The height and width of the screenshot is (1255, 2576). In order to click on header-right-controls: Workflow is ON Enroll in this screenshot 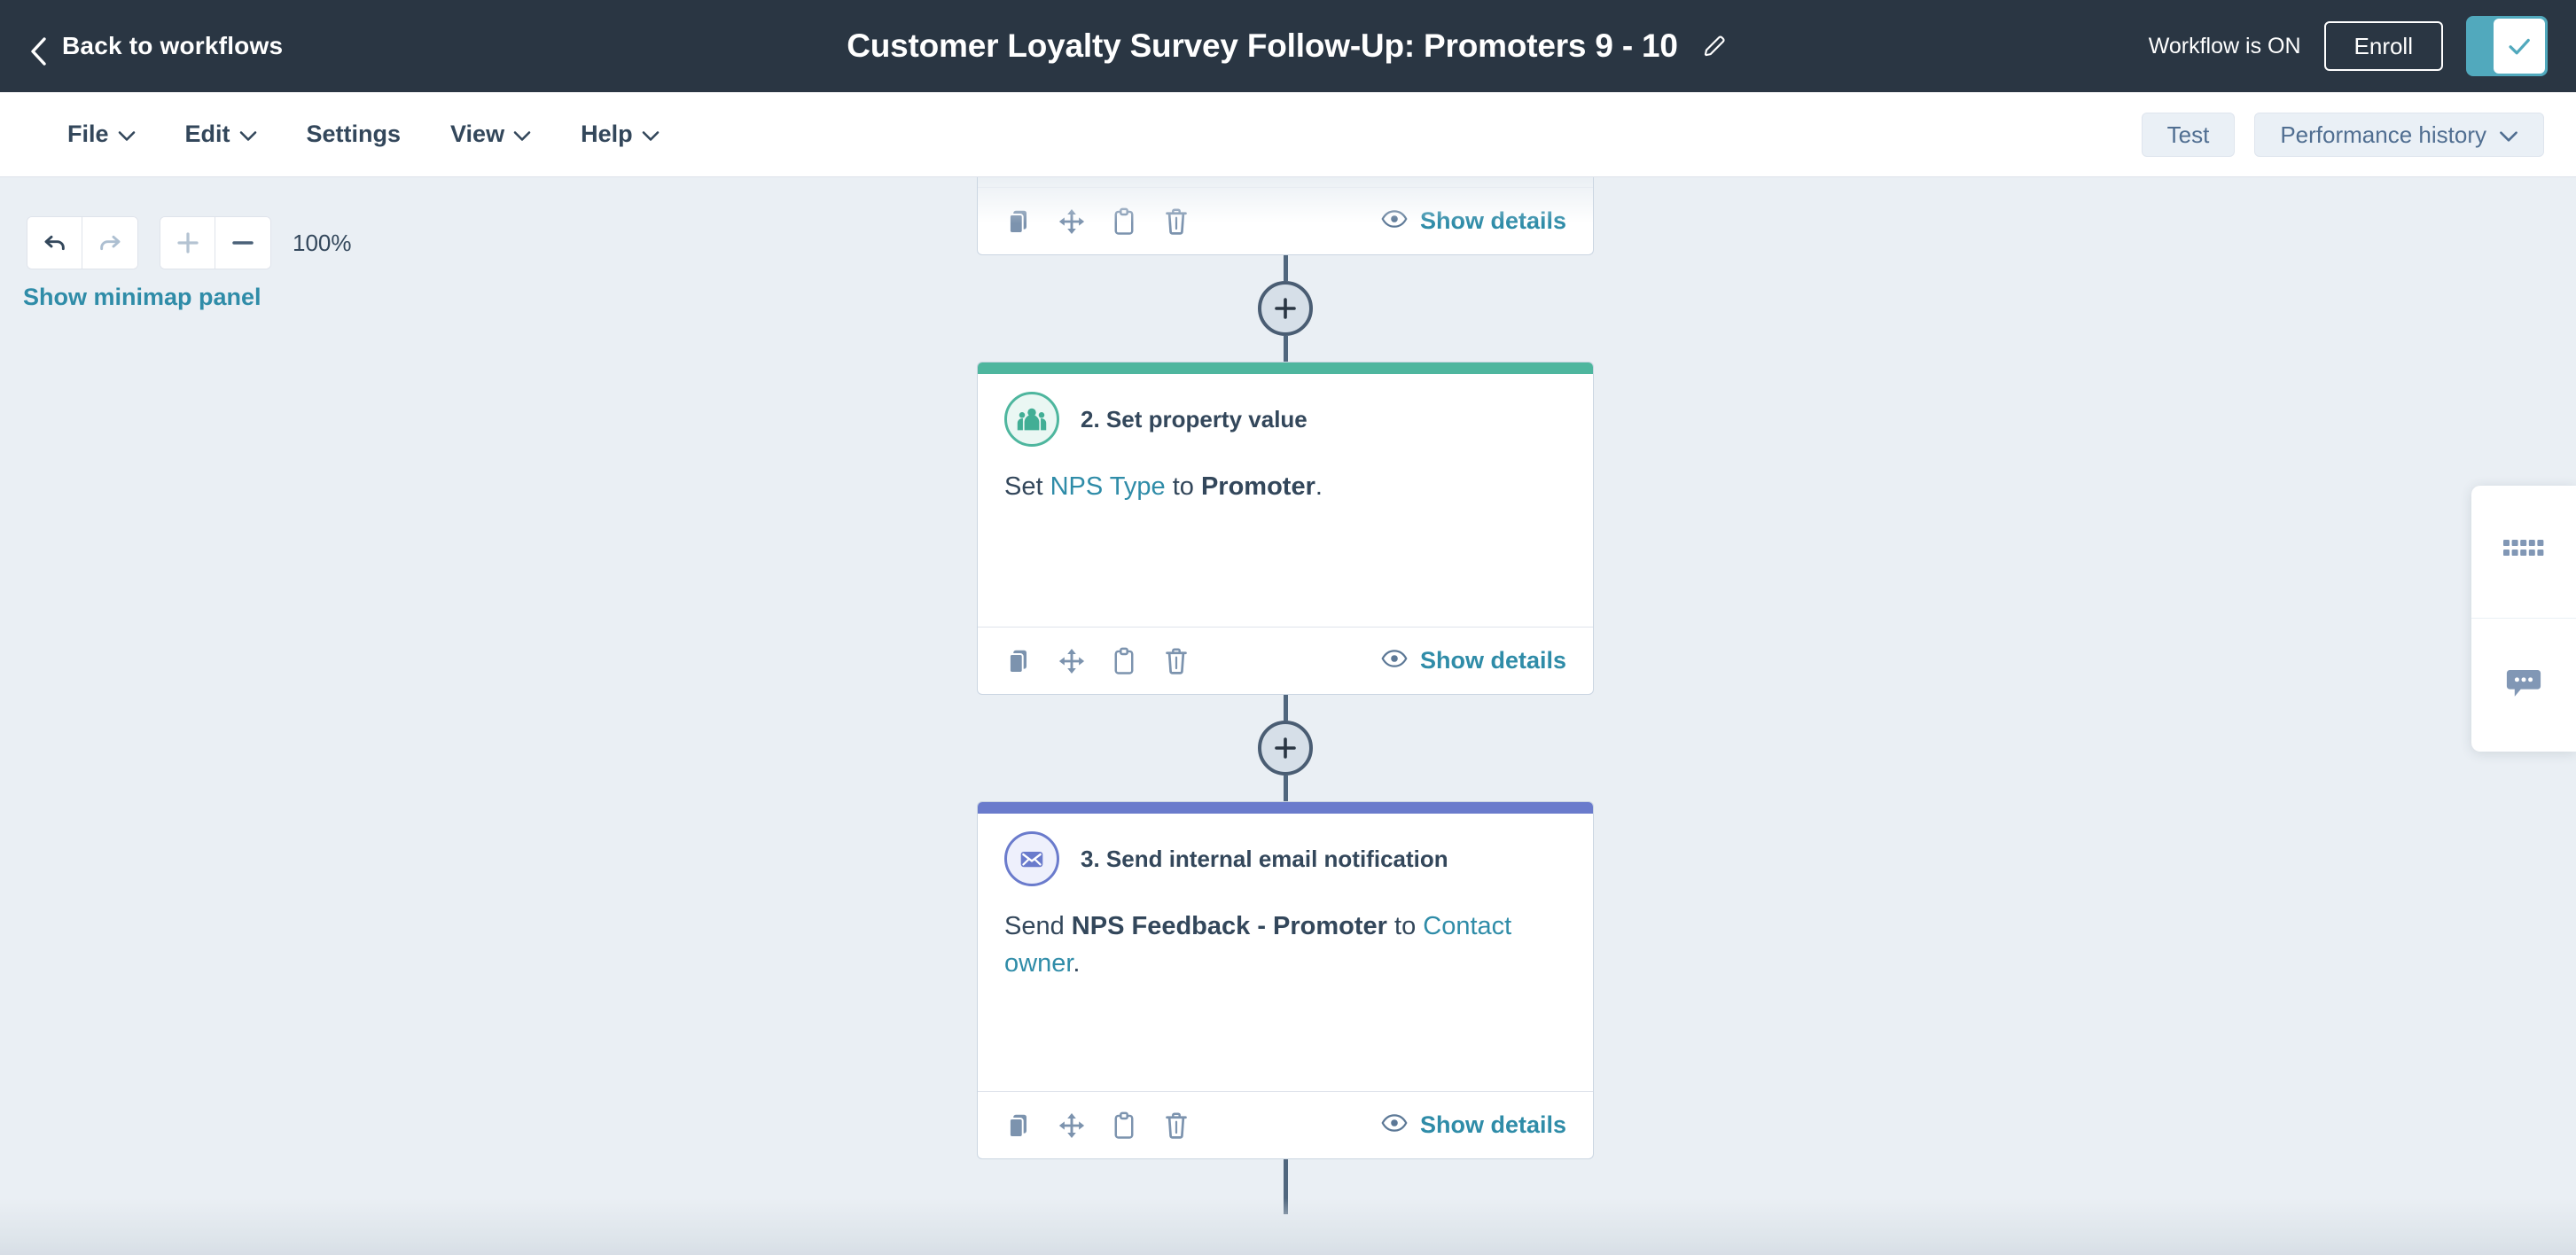, I will do `click(2348, 46)`.